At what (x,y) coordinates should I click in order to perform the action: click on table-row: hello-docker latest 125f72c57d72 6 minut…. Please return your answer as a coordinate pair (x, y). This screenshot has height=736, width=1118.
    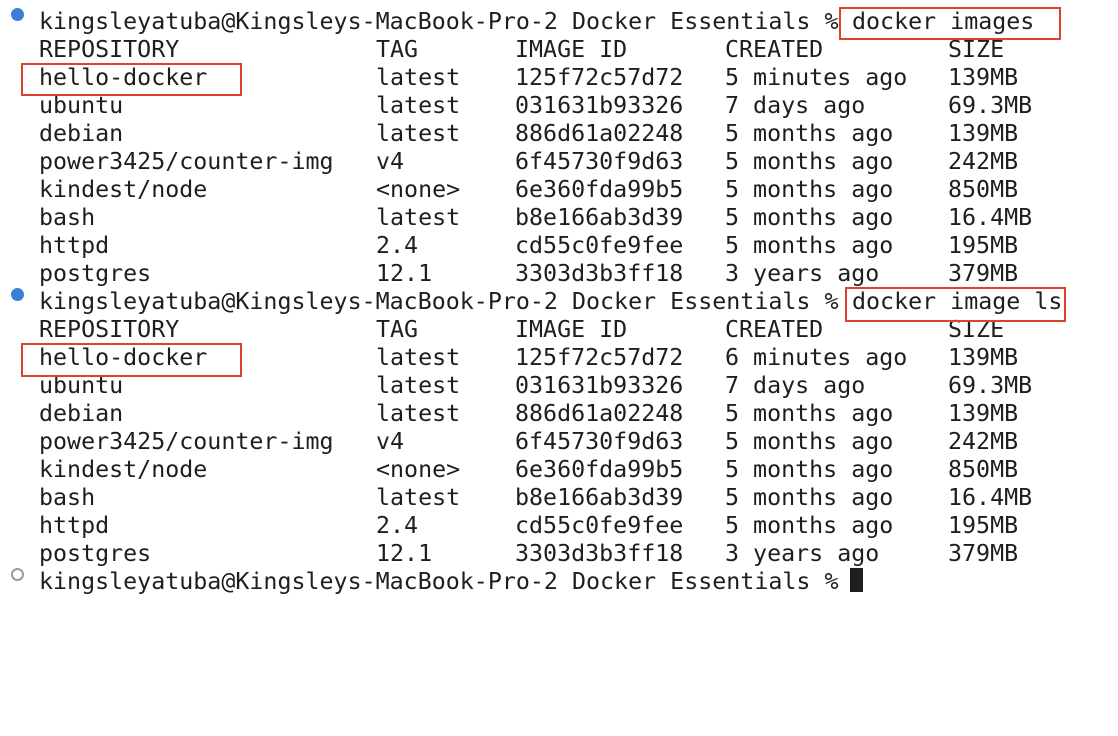
    Looking at the image, I should click on (559, 358).